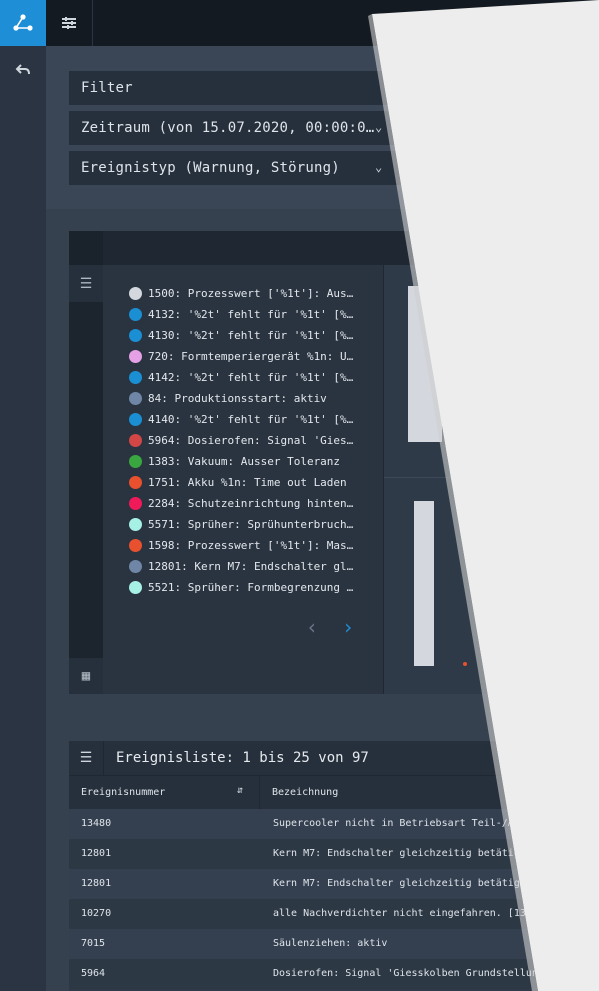 Image resolution: width=599 pixels, height=991 pixels. I want to click on event-number: 7015, so click(93, 943).